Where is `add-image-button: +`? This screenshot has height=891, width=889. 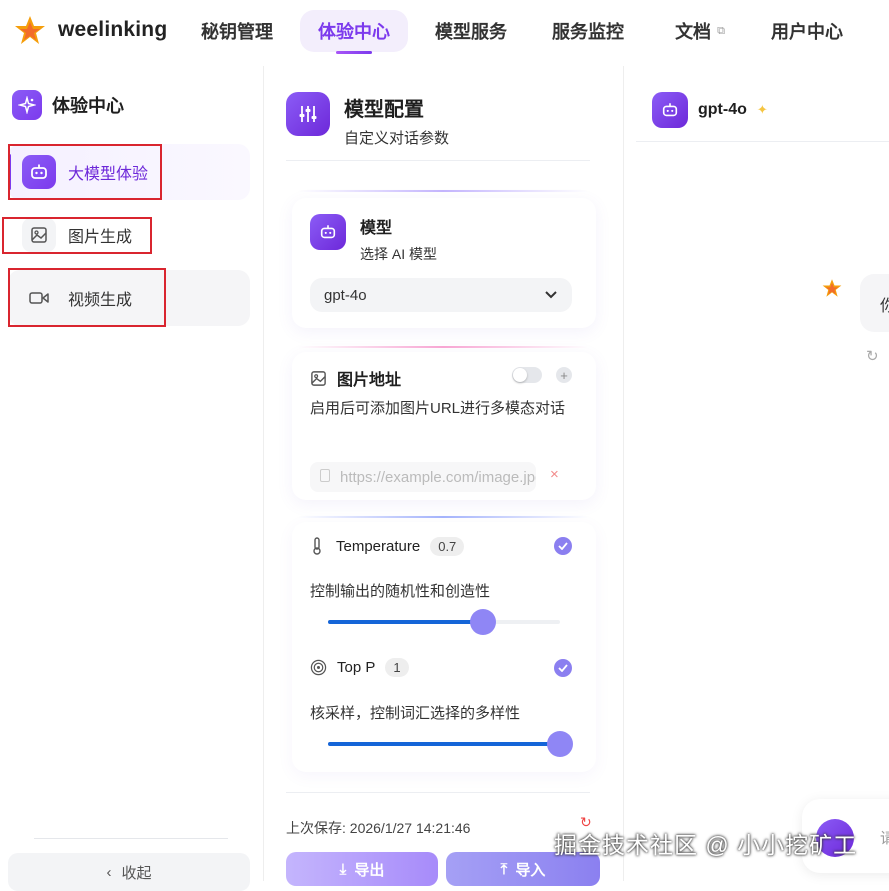 add-image-button: + is located at coordinates (564, 375).